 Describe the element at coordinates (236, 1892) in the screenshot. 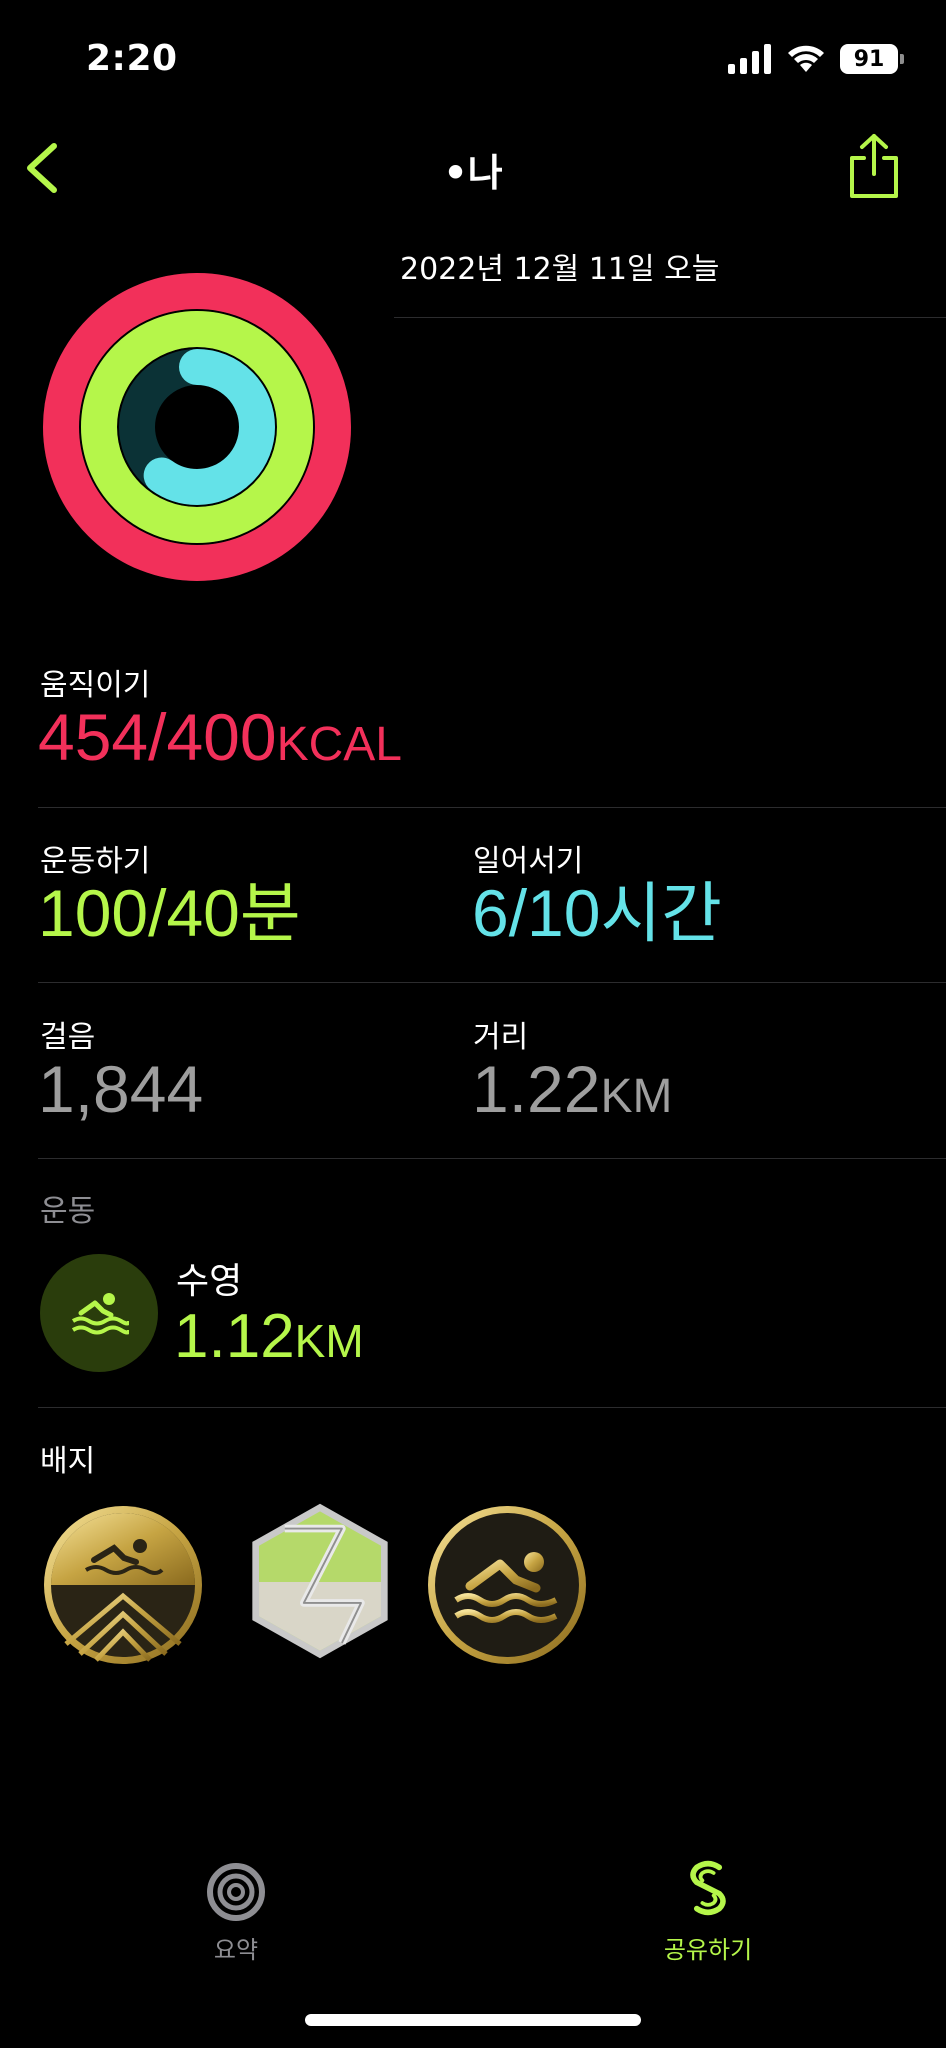

I see `rings-icon` at that location.